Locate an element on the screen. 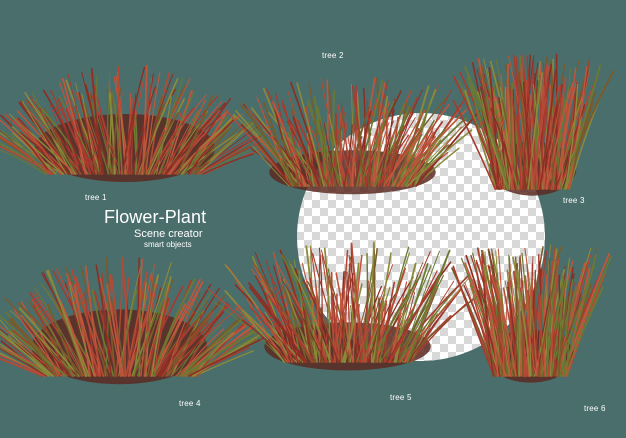 The image size is (626, 438). plant-label-3: tree 3 is located at coordinates (574, 200).